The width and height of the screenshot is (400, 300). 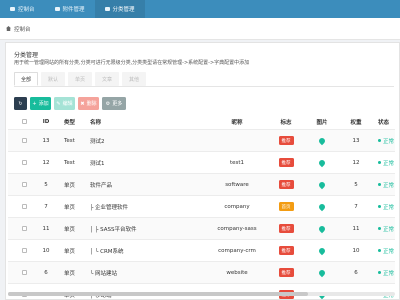 What do you see at coordinates (237, 121) in the screenshot?
I see `header-nickname: 昵称` at bounding box center [237, 121].